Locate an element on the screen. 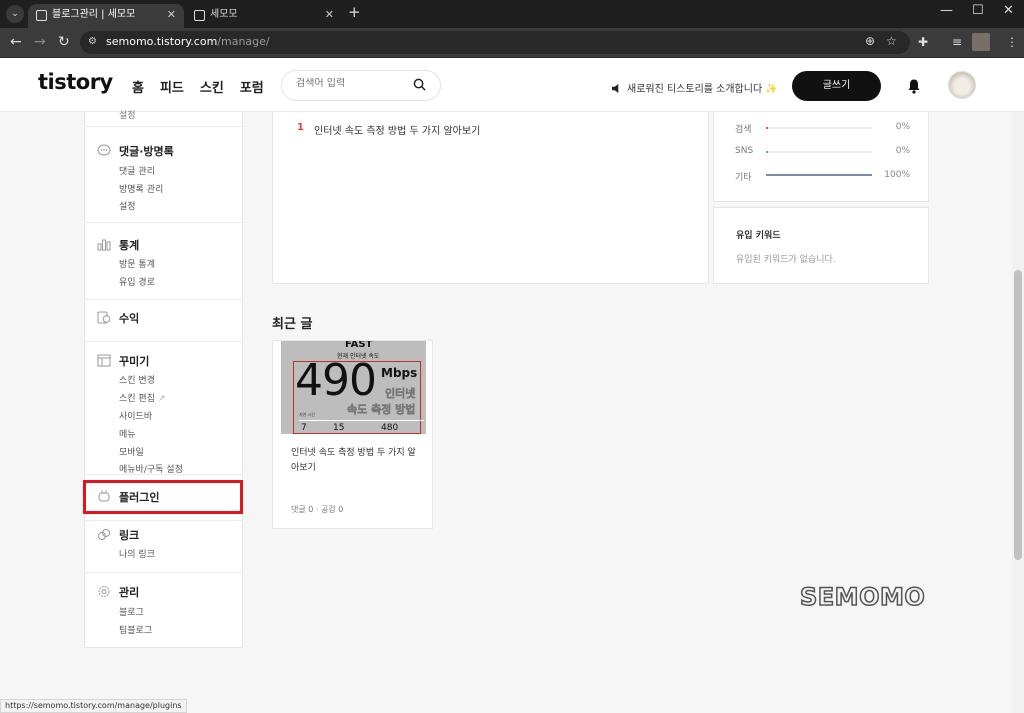 The height and width of the screenshot is (713, 1024). tab-blog-manage: 블로그관리 | 세모모 ✕ is located at coordinates (106, 16).